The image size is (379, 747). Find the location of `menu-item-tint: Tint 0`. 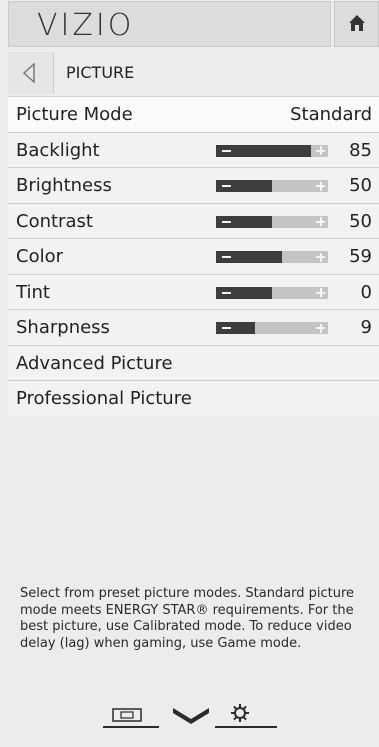

menu-item-tint: Tint 0 is located at coordinates (193, 291).